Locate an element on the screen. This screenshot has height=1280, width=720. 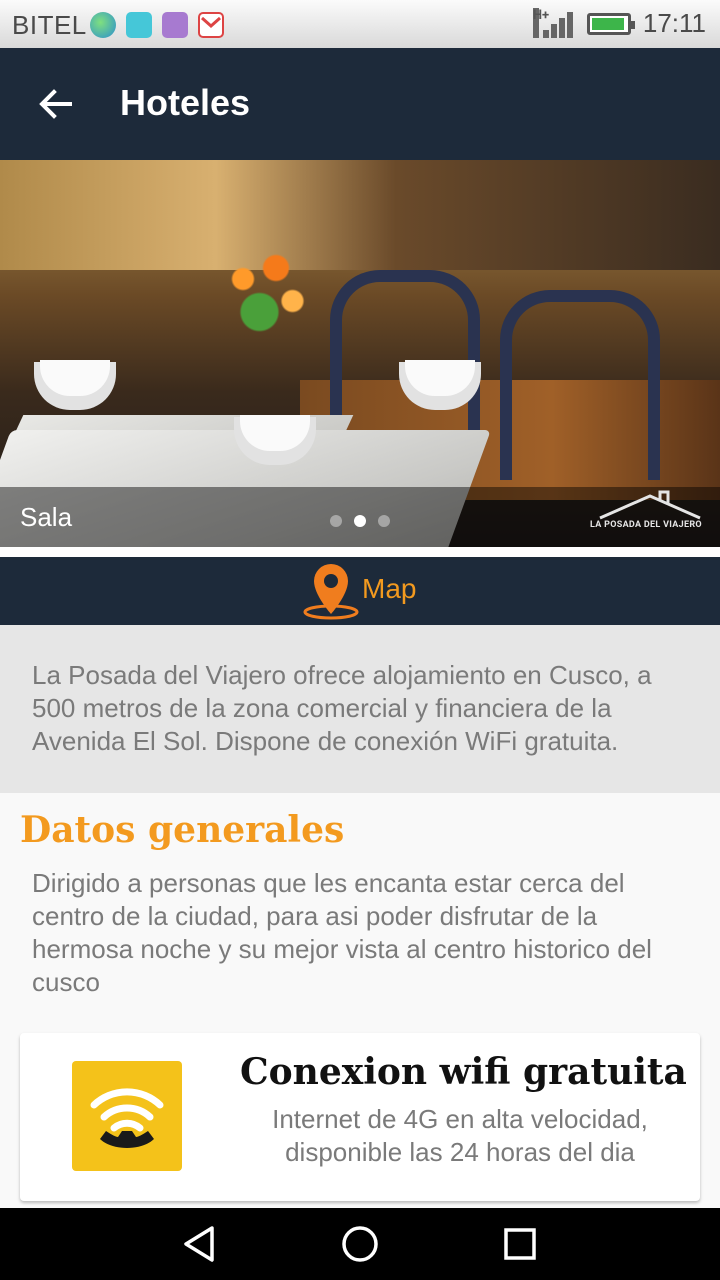
gmail-icon is located at coordinates (211, 25).